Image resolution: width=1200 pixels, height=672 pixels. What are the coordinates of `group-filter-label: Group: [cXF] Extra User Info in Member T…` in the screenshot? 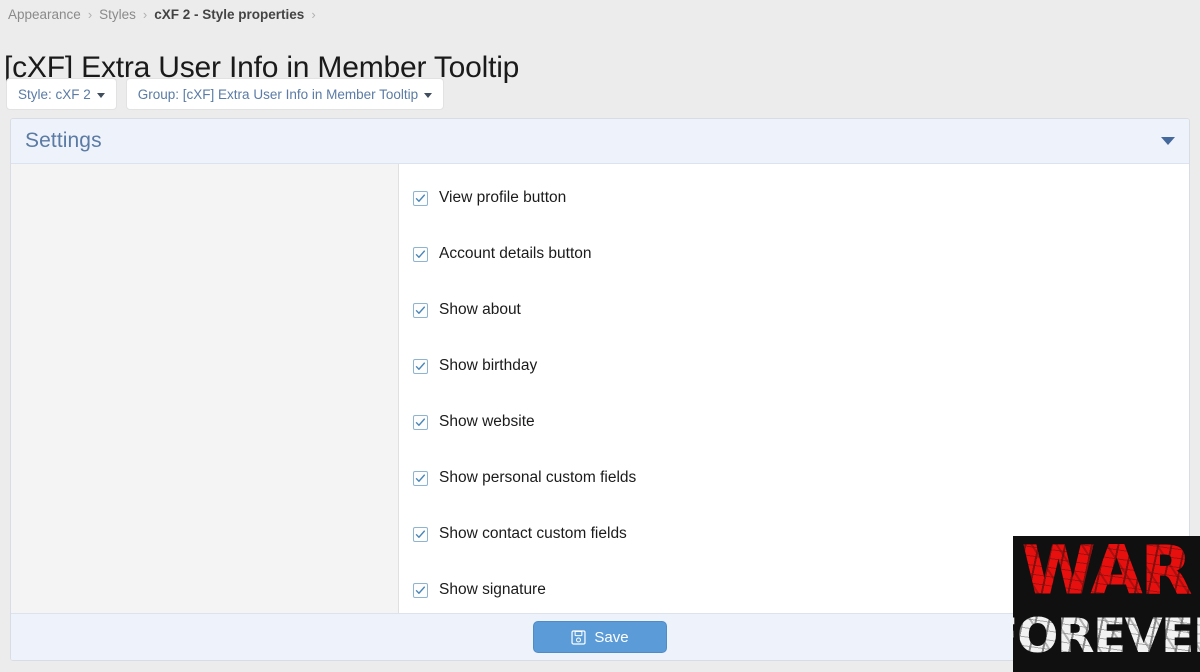 It's located at (278, 94).